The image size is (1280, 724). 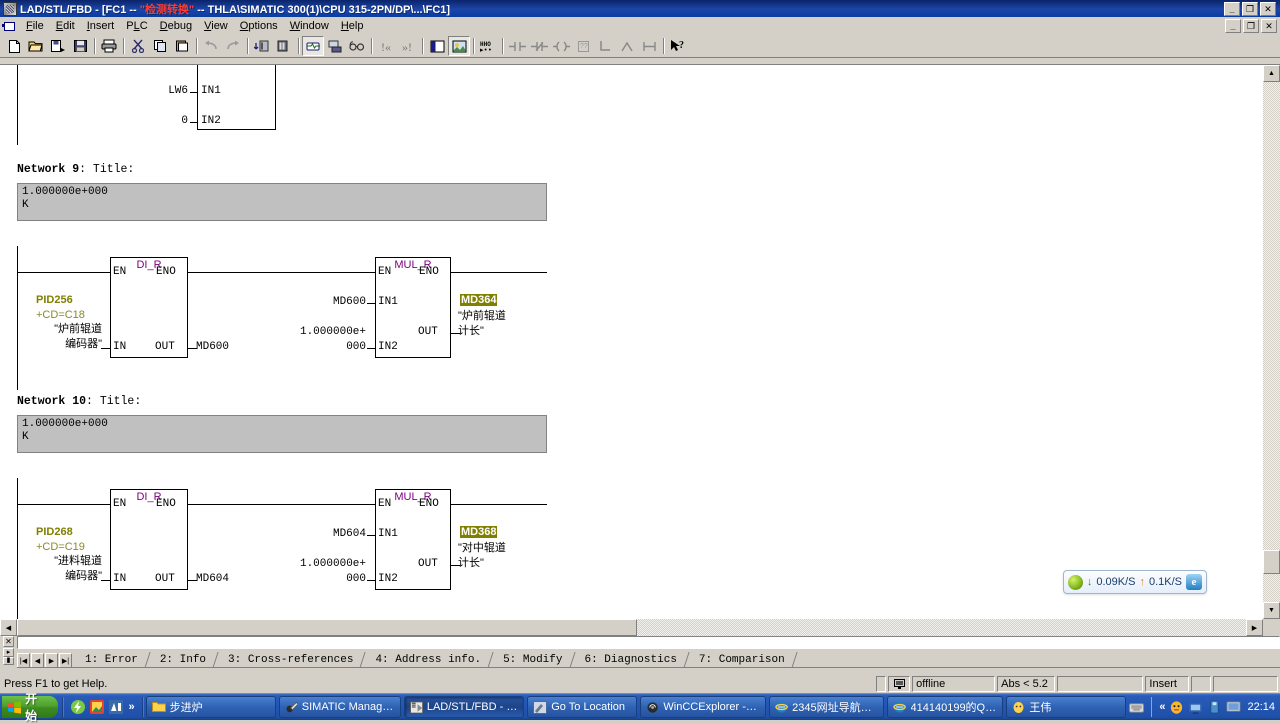 What do you see at coordinates (517, 46) in the screenshot?
I see `normally-open-contact-icon` at bounding box center [517, 46].